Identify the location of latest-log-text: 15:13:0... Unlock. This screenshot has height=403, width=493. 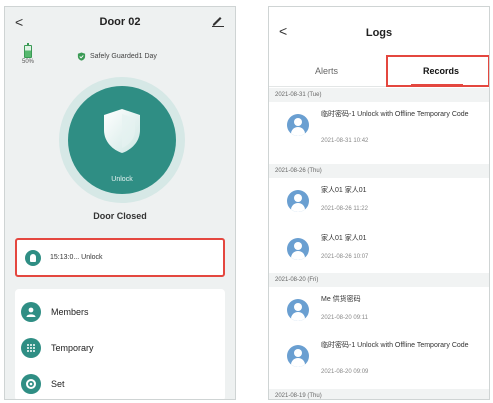
(76, 257).